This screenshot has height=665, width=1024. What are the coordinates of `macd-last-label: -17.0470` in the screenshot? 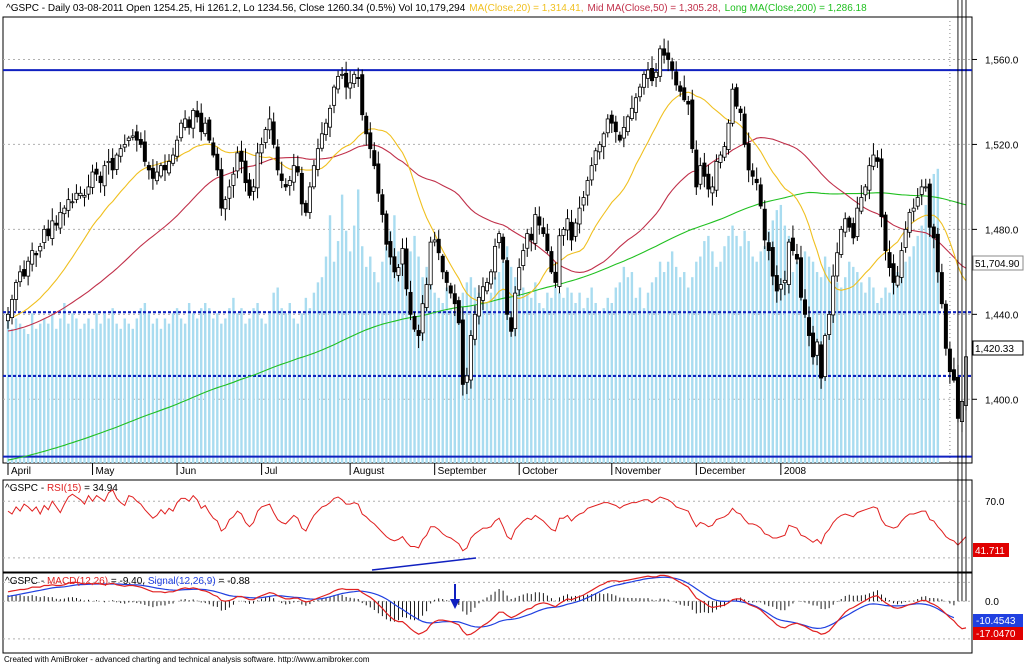 It's located at (996, 634).